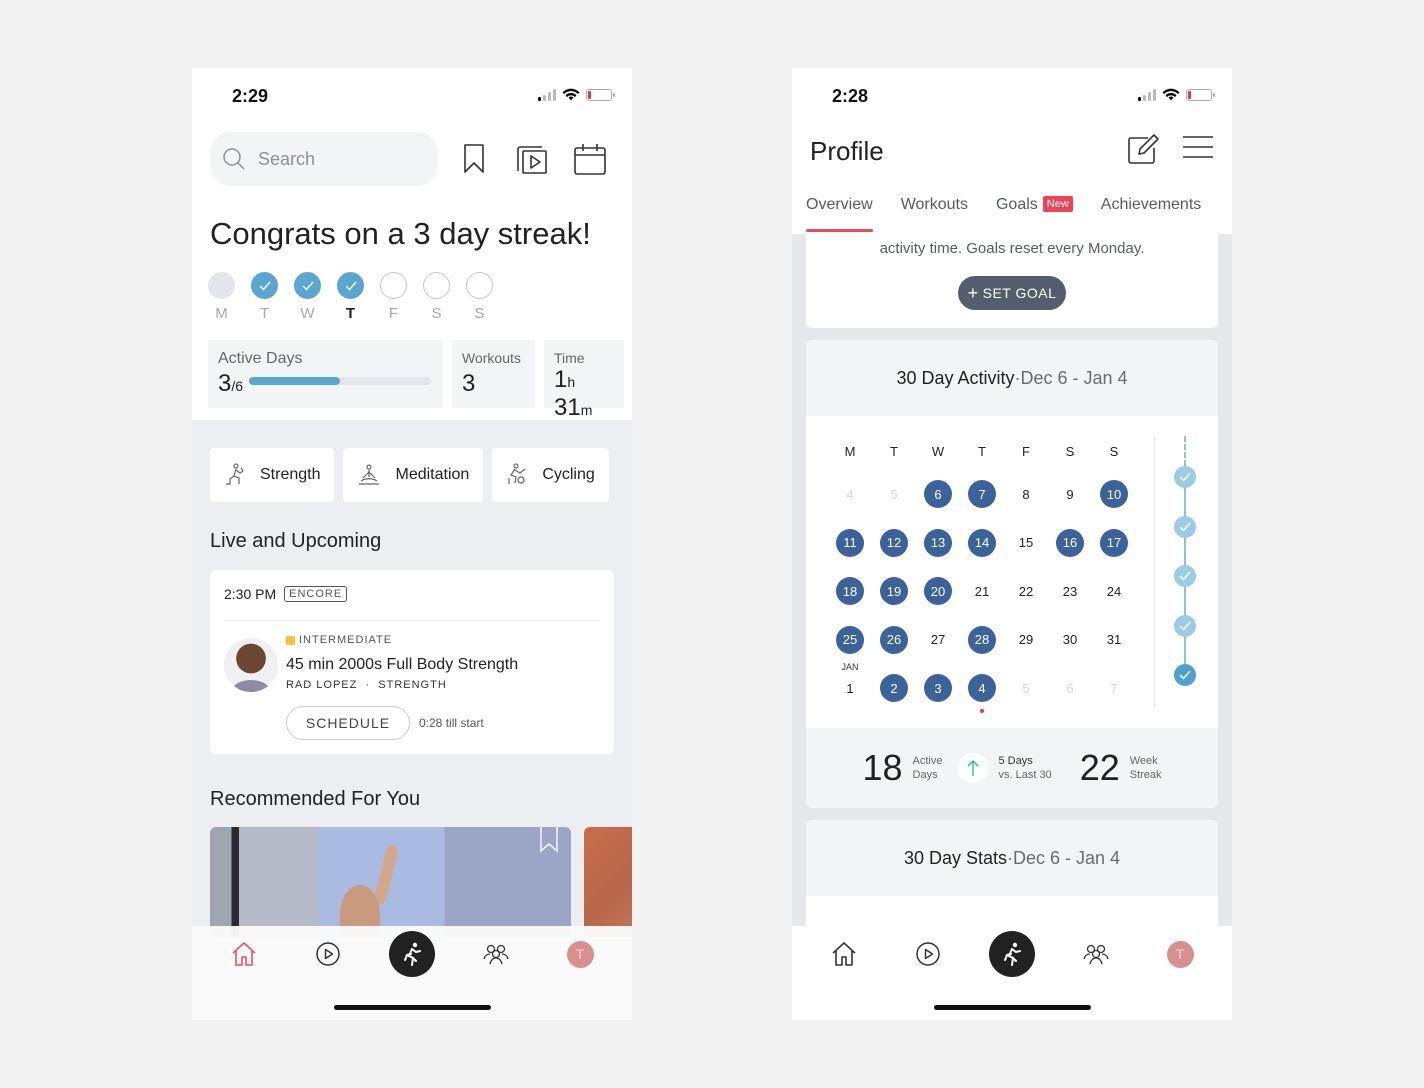  I want to click on edit-profile-button, so click(1144, 151).